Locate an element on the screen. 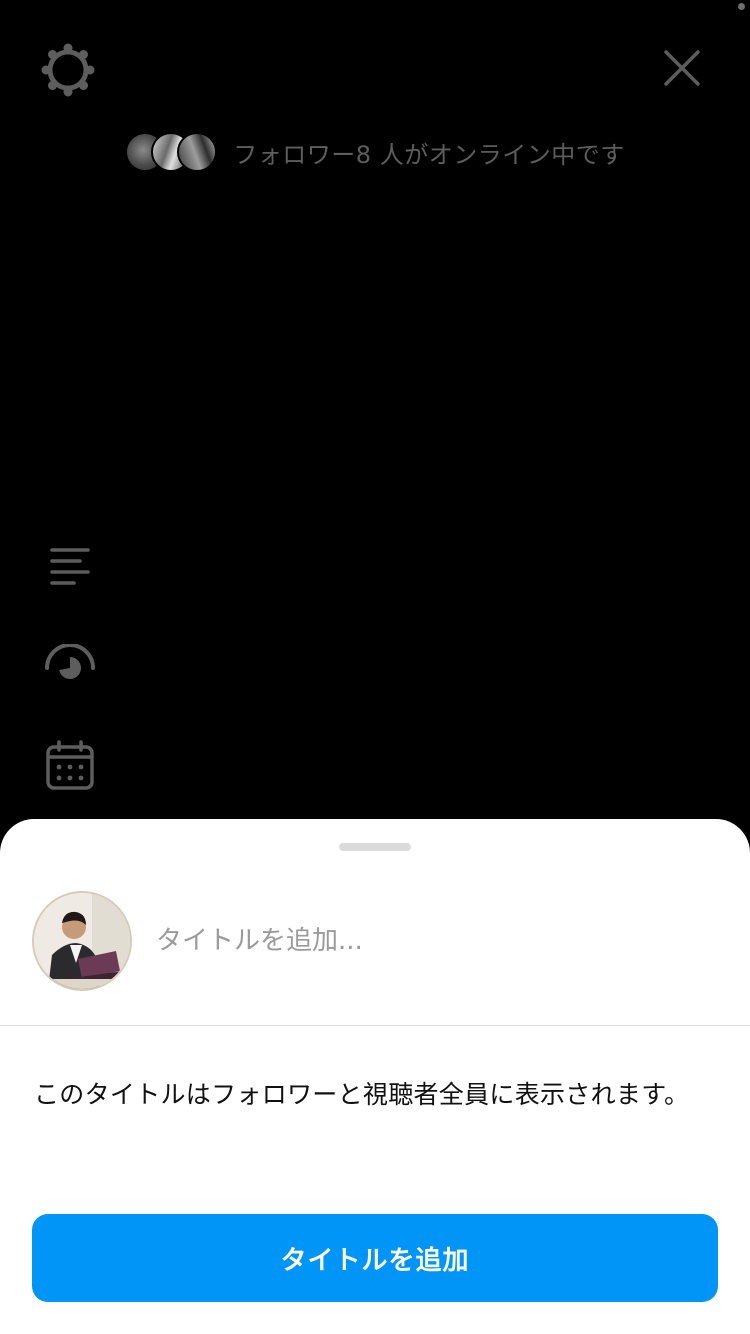  audience-tool-button is located at coordinates (70, 666).